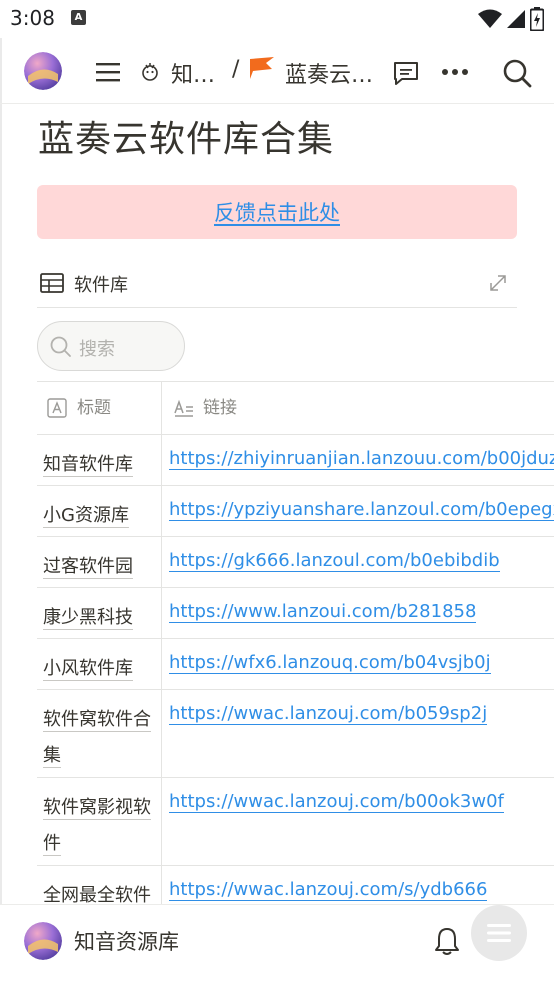  Describe the element at coordinates (88, 617) in the screenshot. I see `row-title: 康少黑科技` at that location.